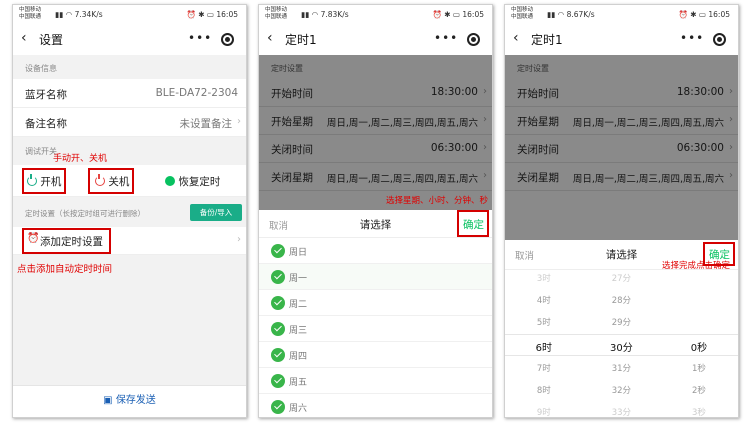  Describe the element at coordinates (621, 14) in the screenshot. I see `status-bar: 中国移动 中国联通 ▮▮ ◠ 8.67K/s ⏰ ✱ ▭ 16:05` at that location.